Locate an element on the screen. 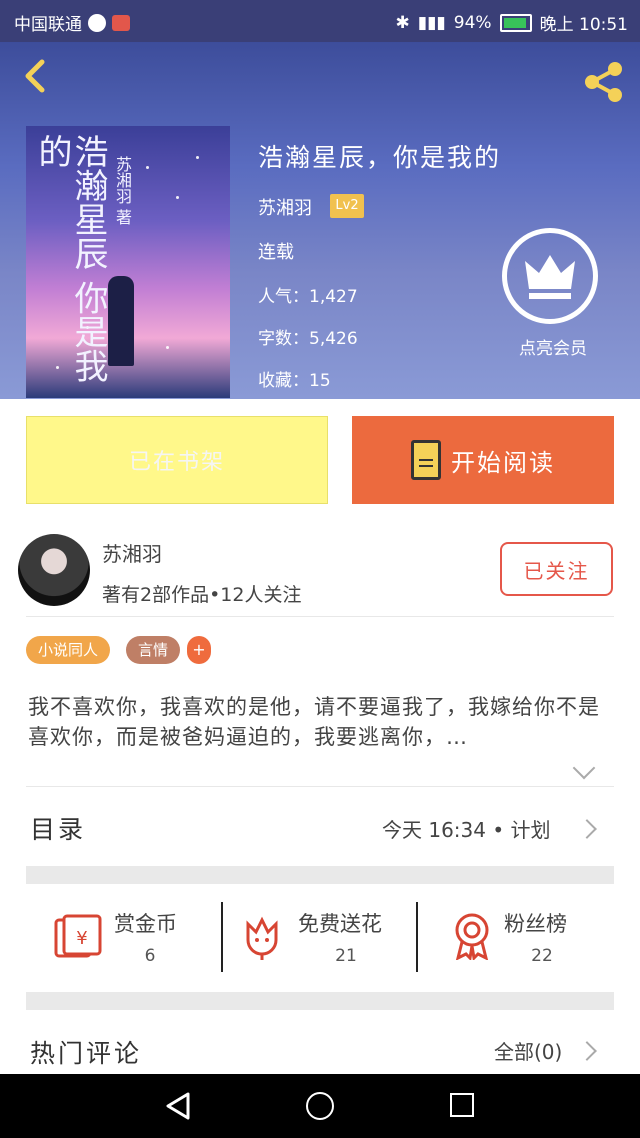 The width and height of the screenshot is (640, 1138). book-status: 连载 is located at coordinates (276, 252).